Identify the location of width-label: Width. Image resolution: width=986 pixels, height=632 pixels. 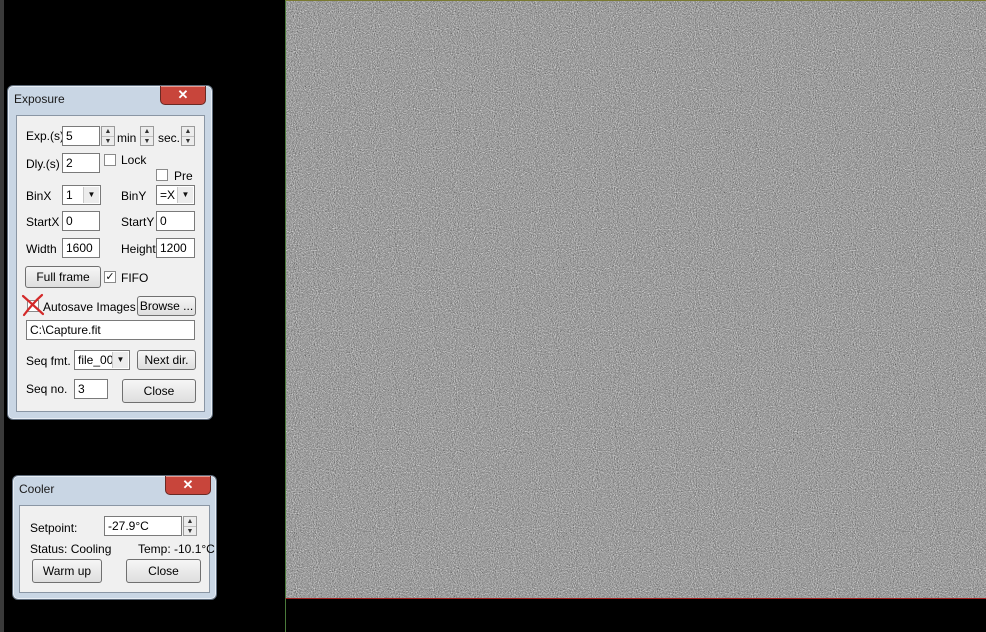
(41, 249).